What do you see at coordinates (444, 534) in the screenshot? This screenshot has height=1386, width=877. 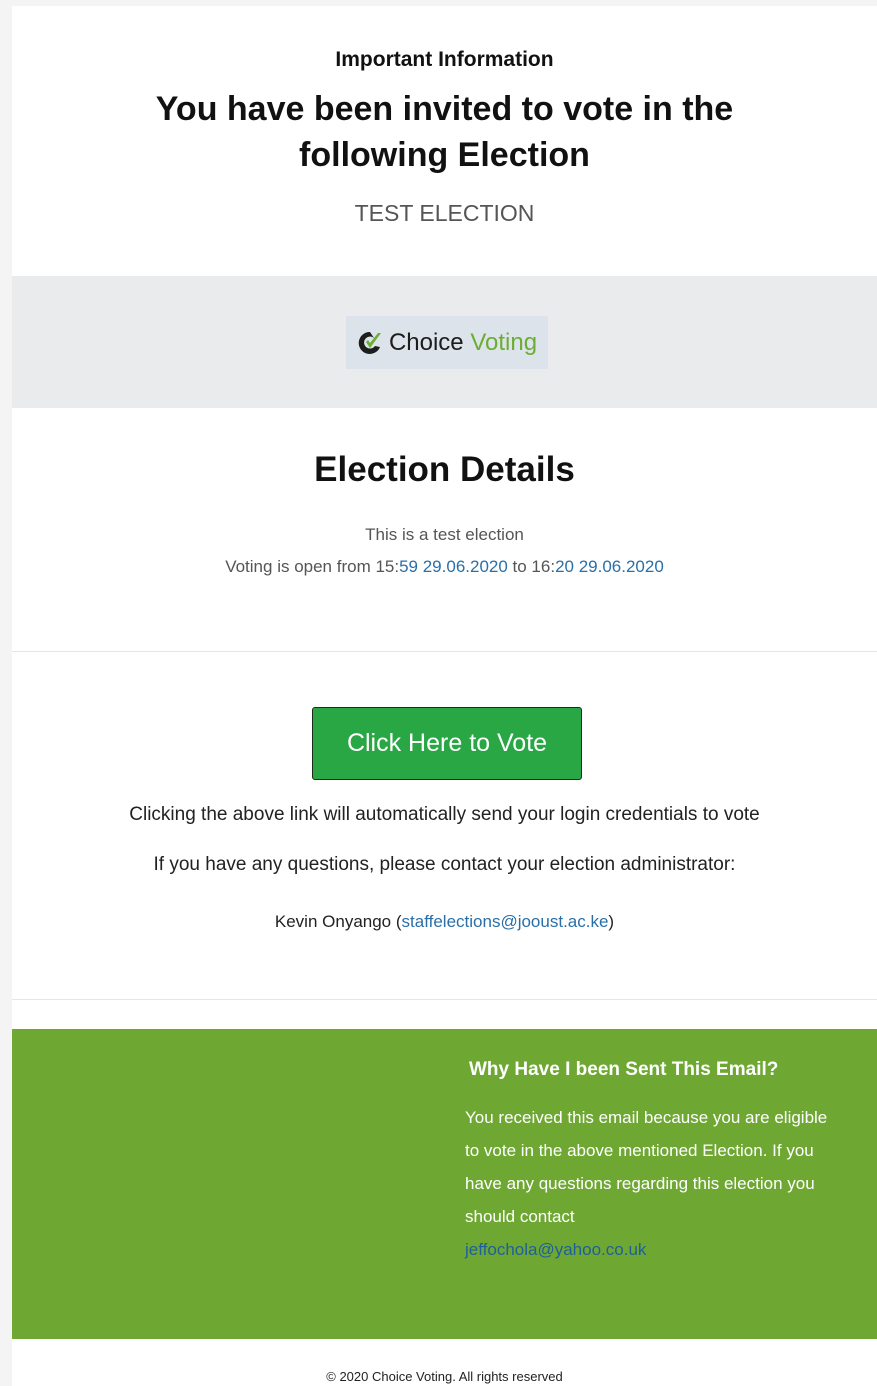 I see `election-description: This is a test election` at bounding box center [444, 534].